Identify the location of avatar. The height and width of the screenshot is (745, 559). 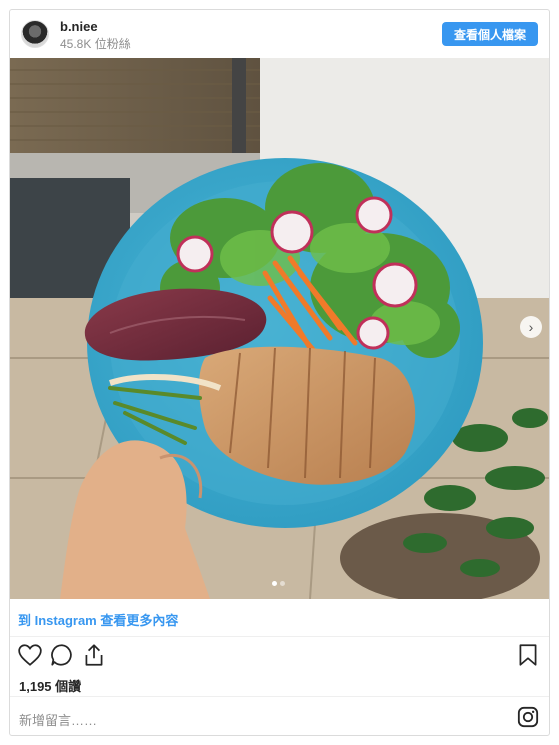
(35, 34).